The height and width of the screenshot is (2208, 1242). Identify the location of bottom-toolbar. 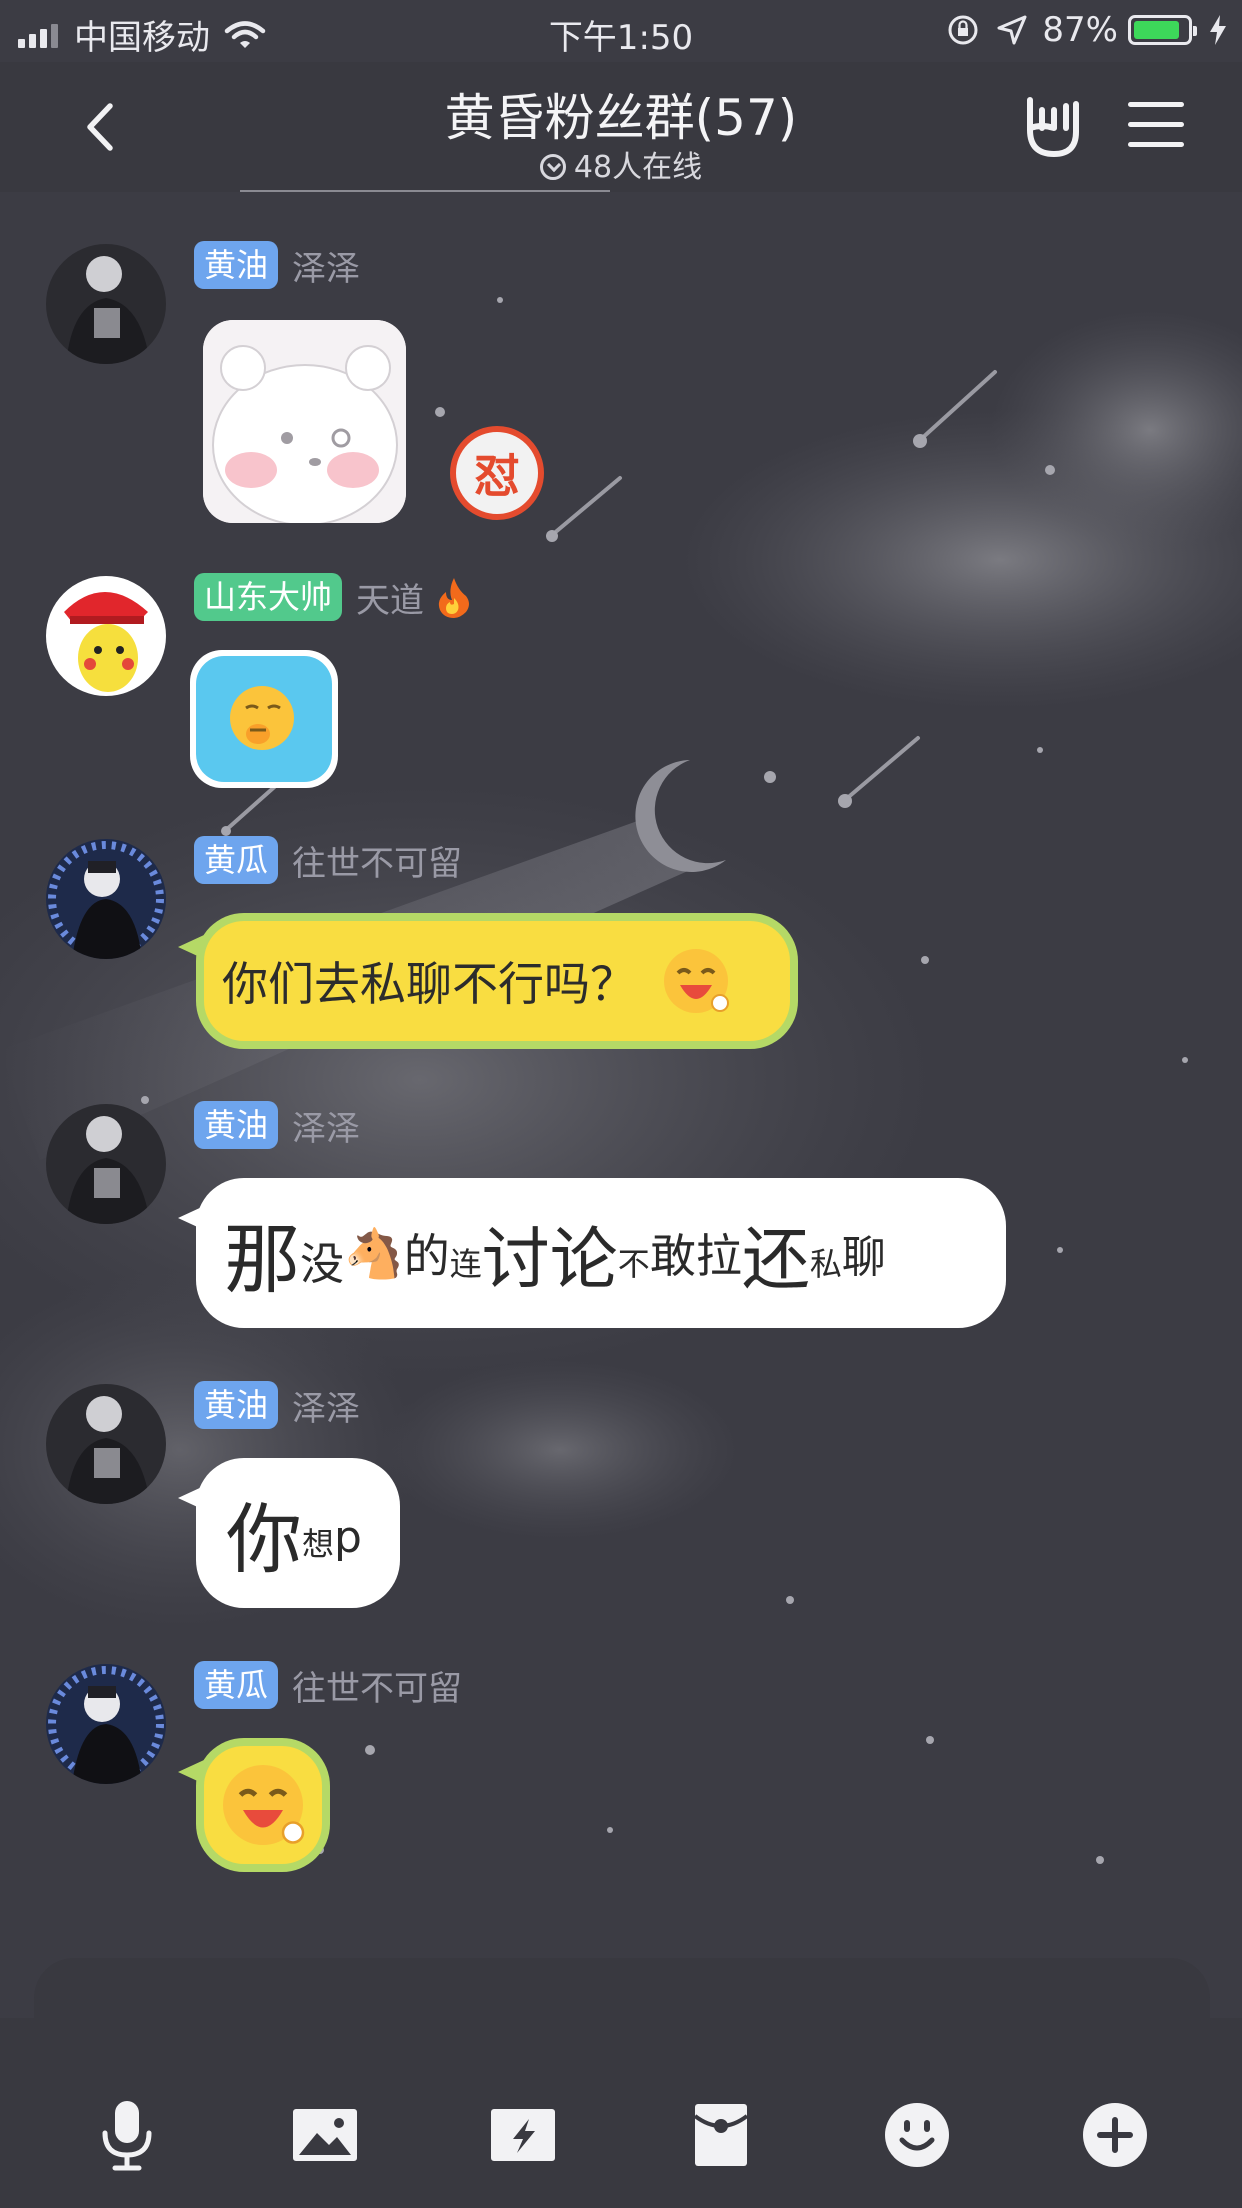
(621, 2113).